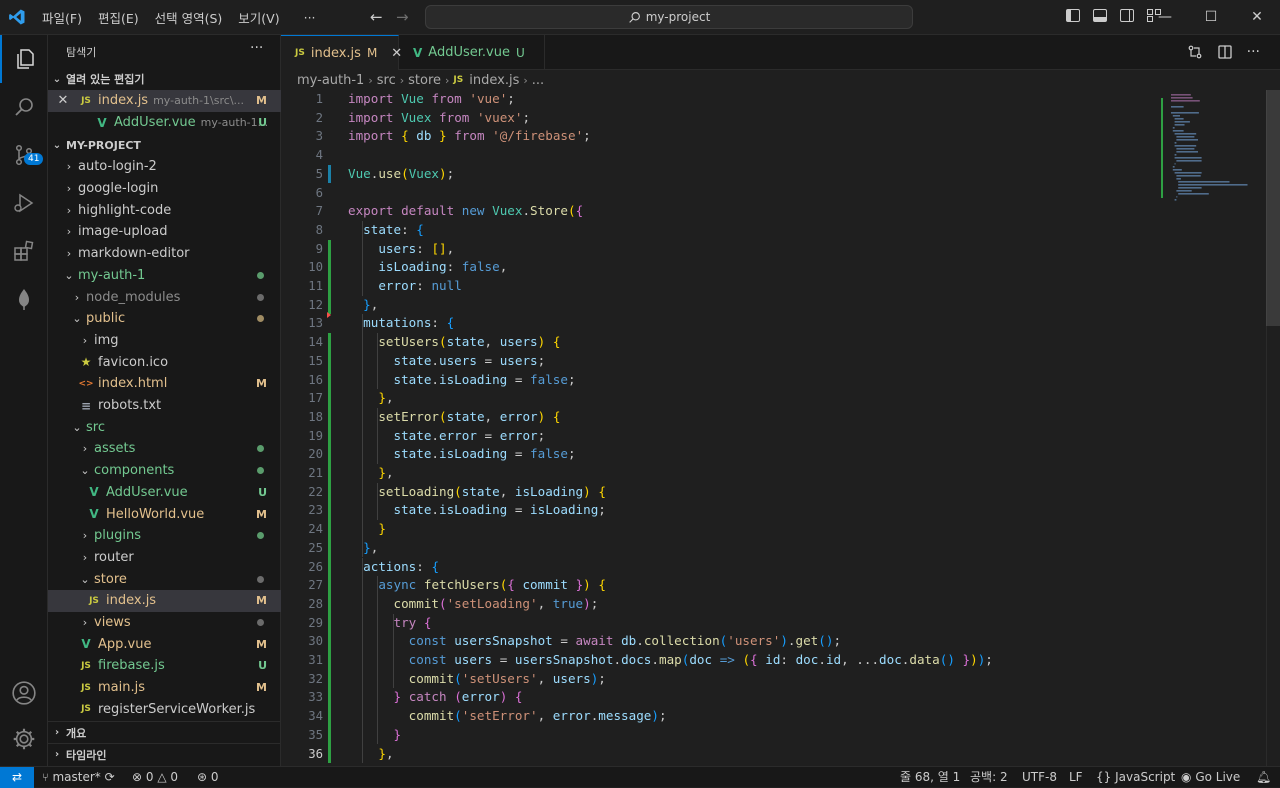 This screenshot has height=788, width=1280. Describe the element at coordinates (669, 17) in the screenshot. I see `command-center-search: my-project` at that location.